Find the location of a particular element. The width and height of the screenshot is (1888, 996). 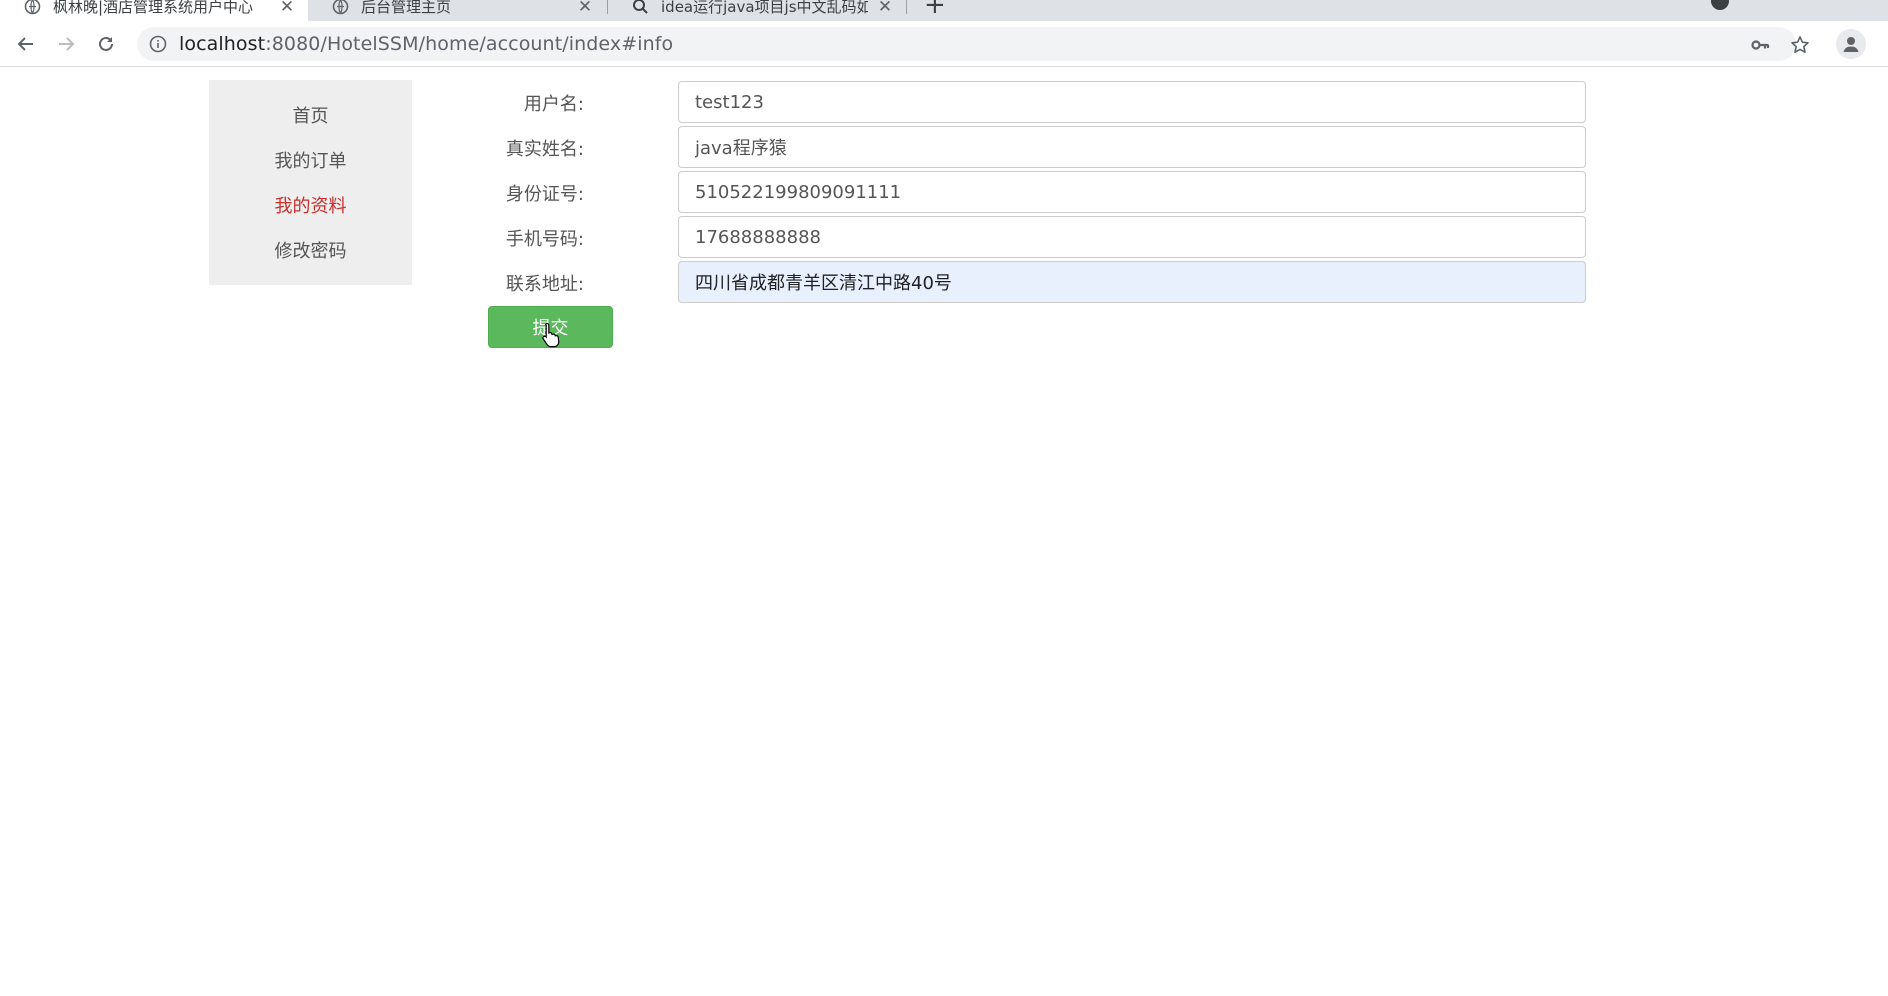

url-path: :8080/HotelSSM/home/account/index#info is located at coordinates (469, 44).